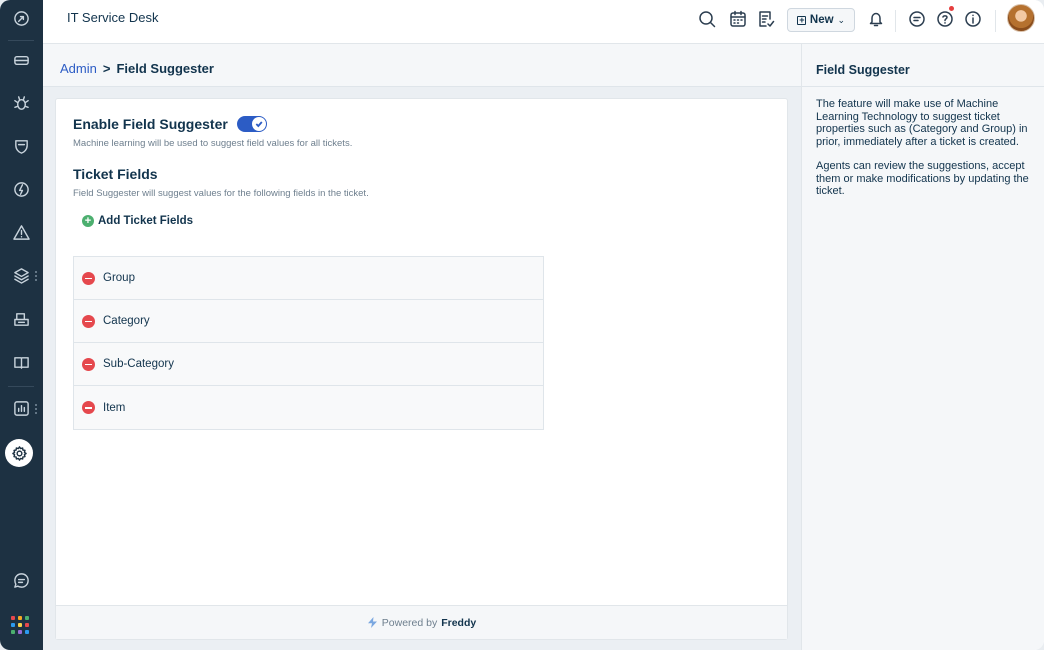 The width and height of the screenshot is (1044, 650). I want to click on help-icon, so click(945, 19).